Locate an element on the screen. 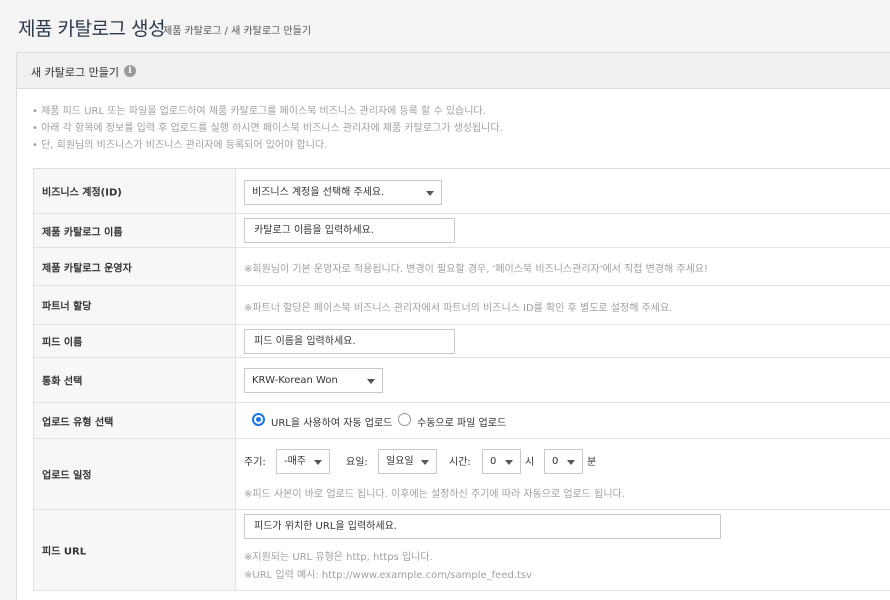 Image resolution: width=890 pixels, height=600 pixels. cycle-label: 주기: is located at coordinates (255, 462).